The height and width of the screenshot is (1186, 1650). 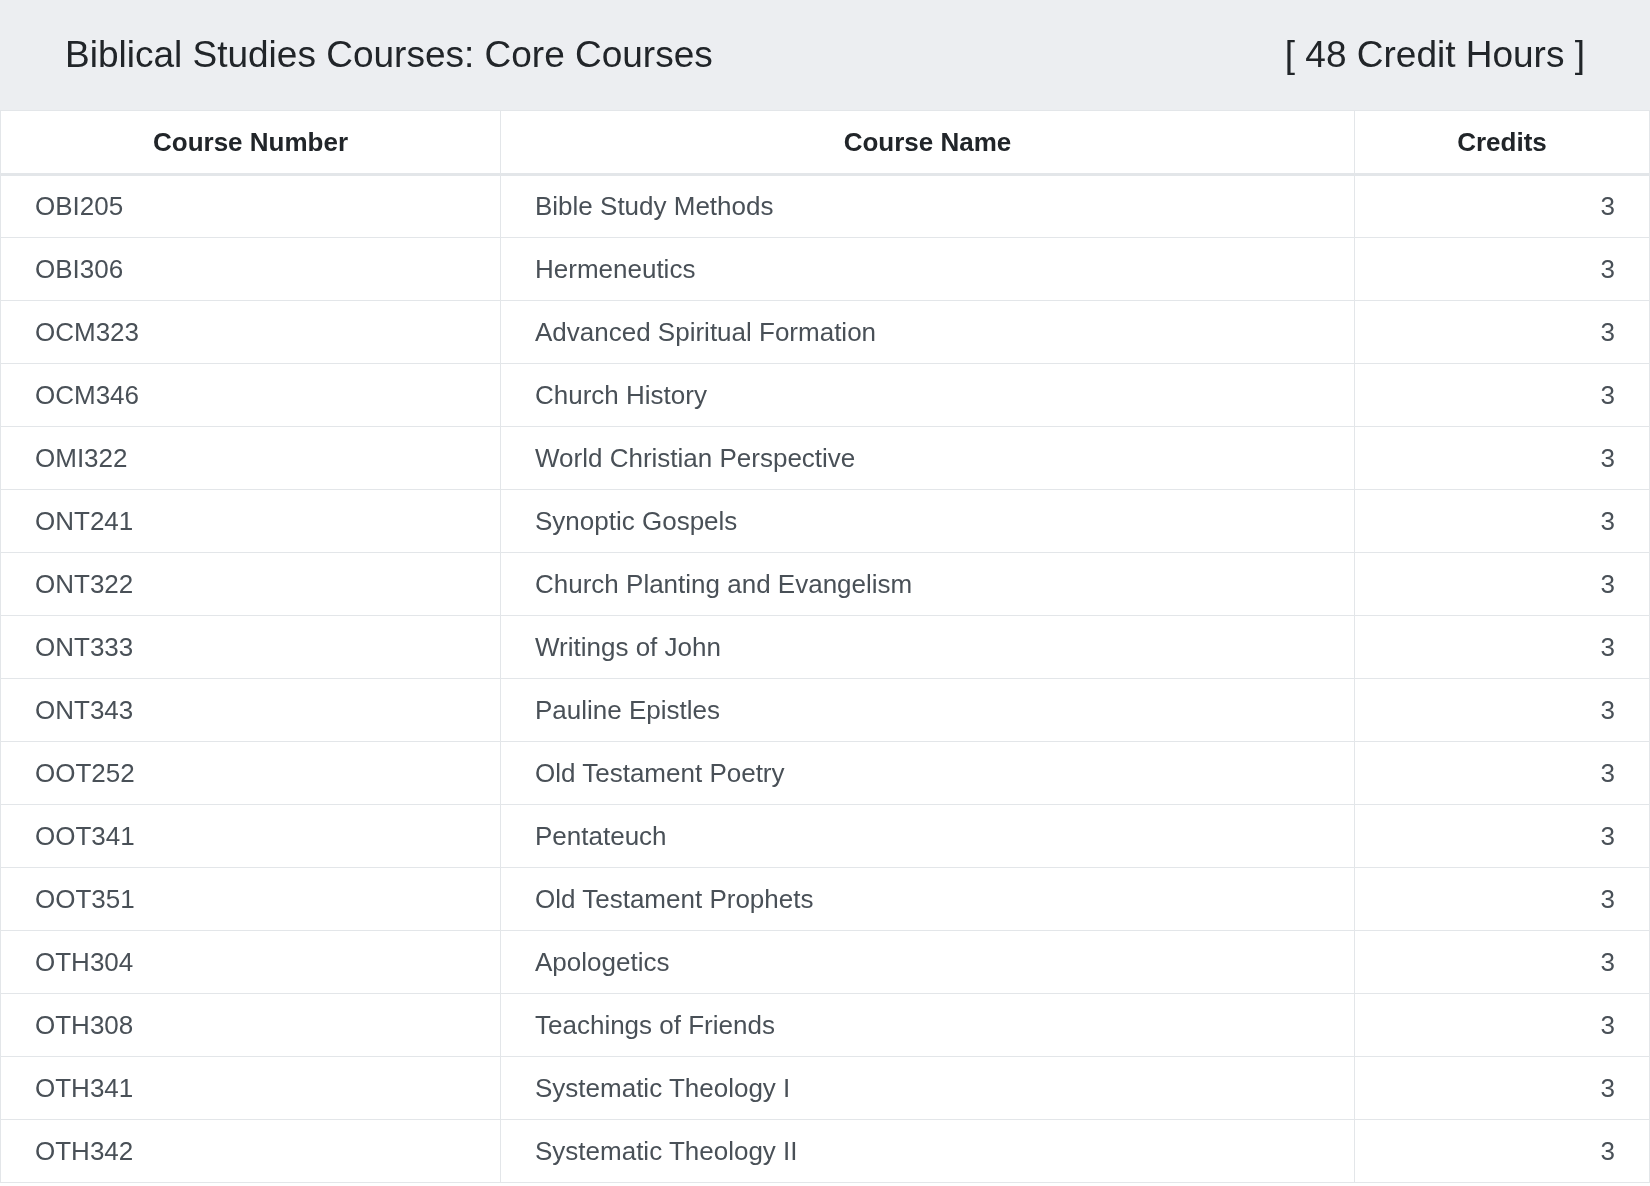 I want to click on course-number-cell: OCM346, so click(x=250, y=395).